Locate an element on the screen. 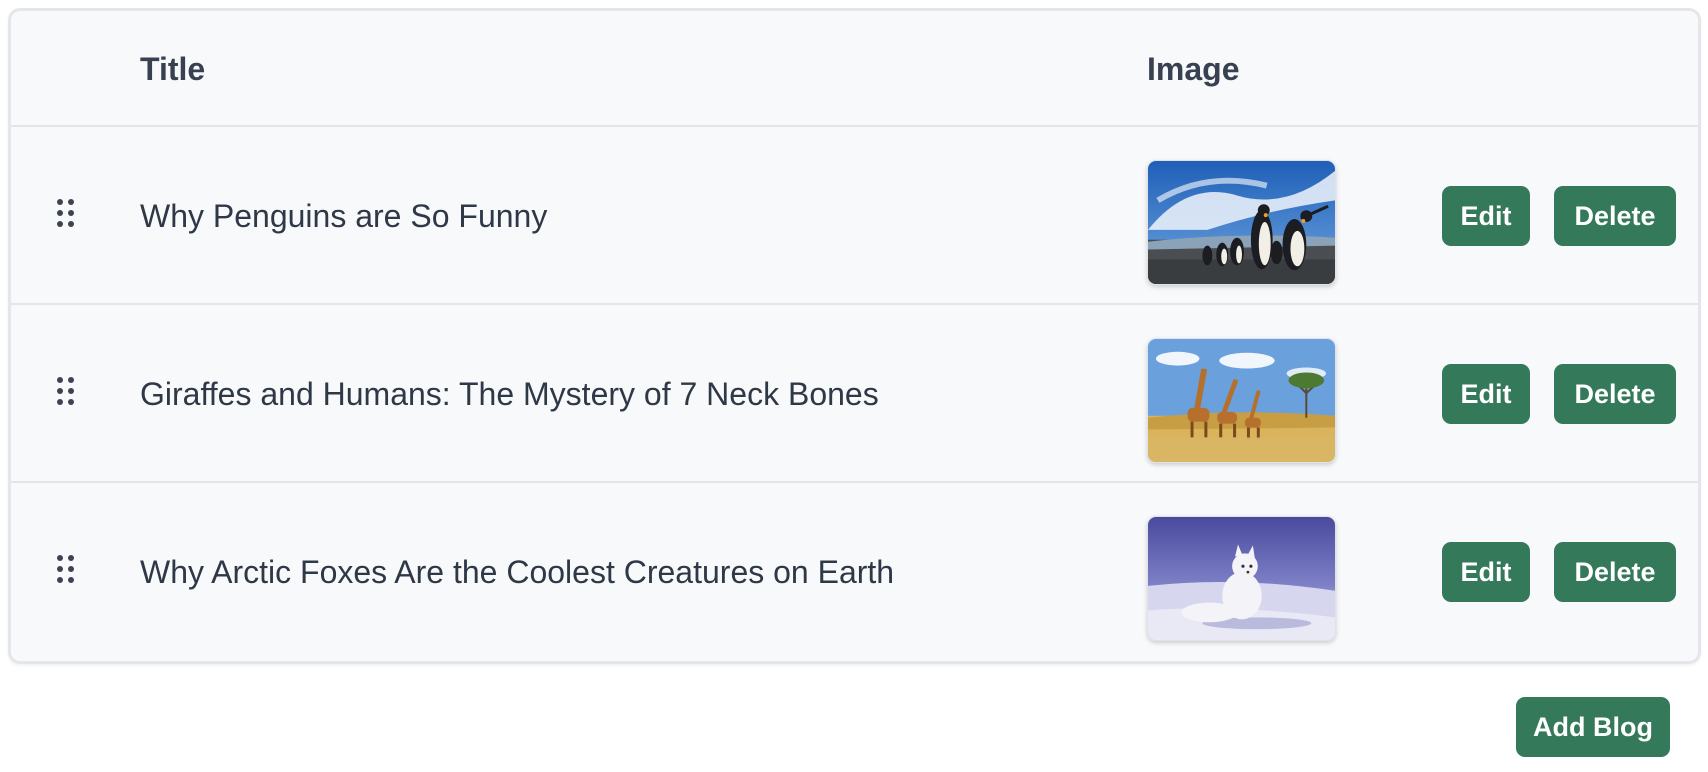  table-header: Title Image is located at coordinates (854, 69).